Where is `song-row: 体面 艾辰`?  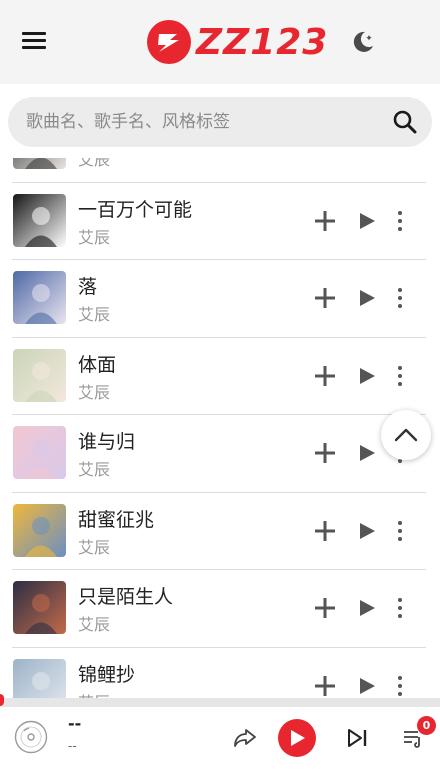 song-row: 体面 艾辰 is located at coordinates (220, 376).